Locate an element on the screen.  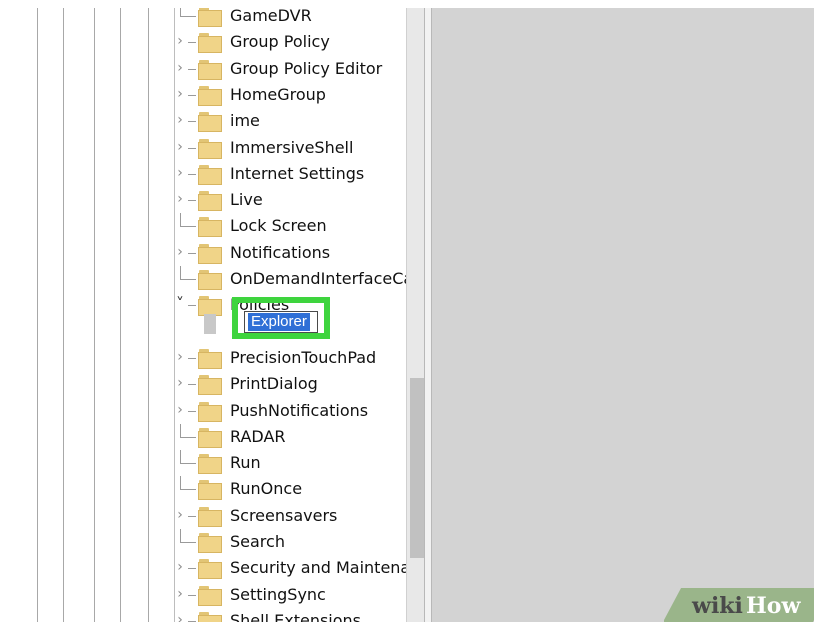
rename-key-input: Explorer is located at coordinates (281, 322).